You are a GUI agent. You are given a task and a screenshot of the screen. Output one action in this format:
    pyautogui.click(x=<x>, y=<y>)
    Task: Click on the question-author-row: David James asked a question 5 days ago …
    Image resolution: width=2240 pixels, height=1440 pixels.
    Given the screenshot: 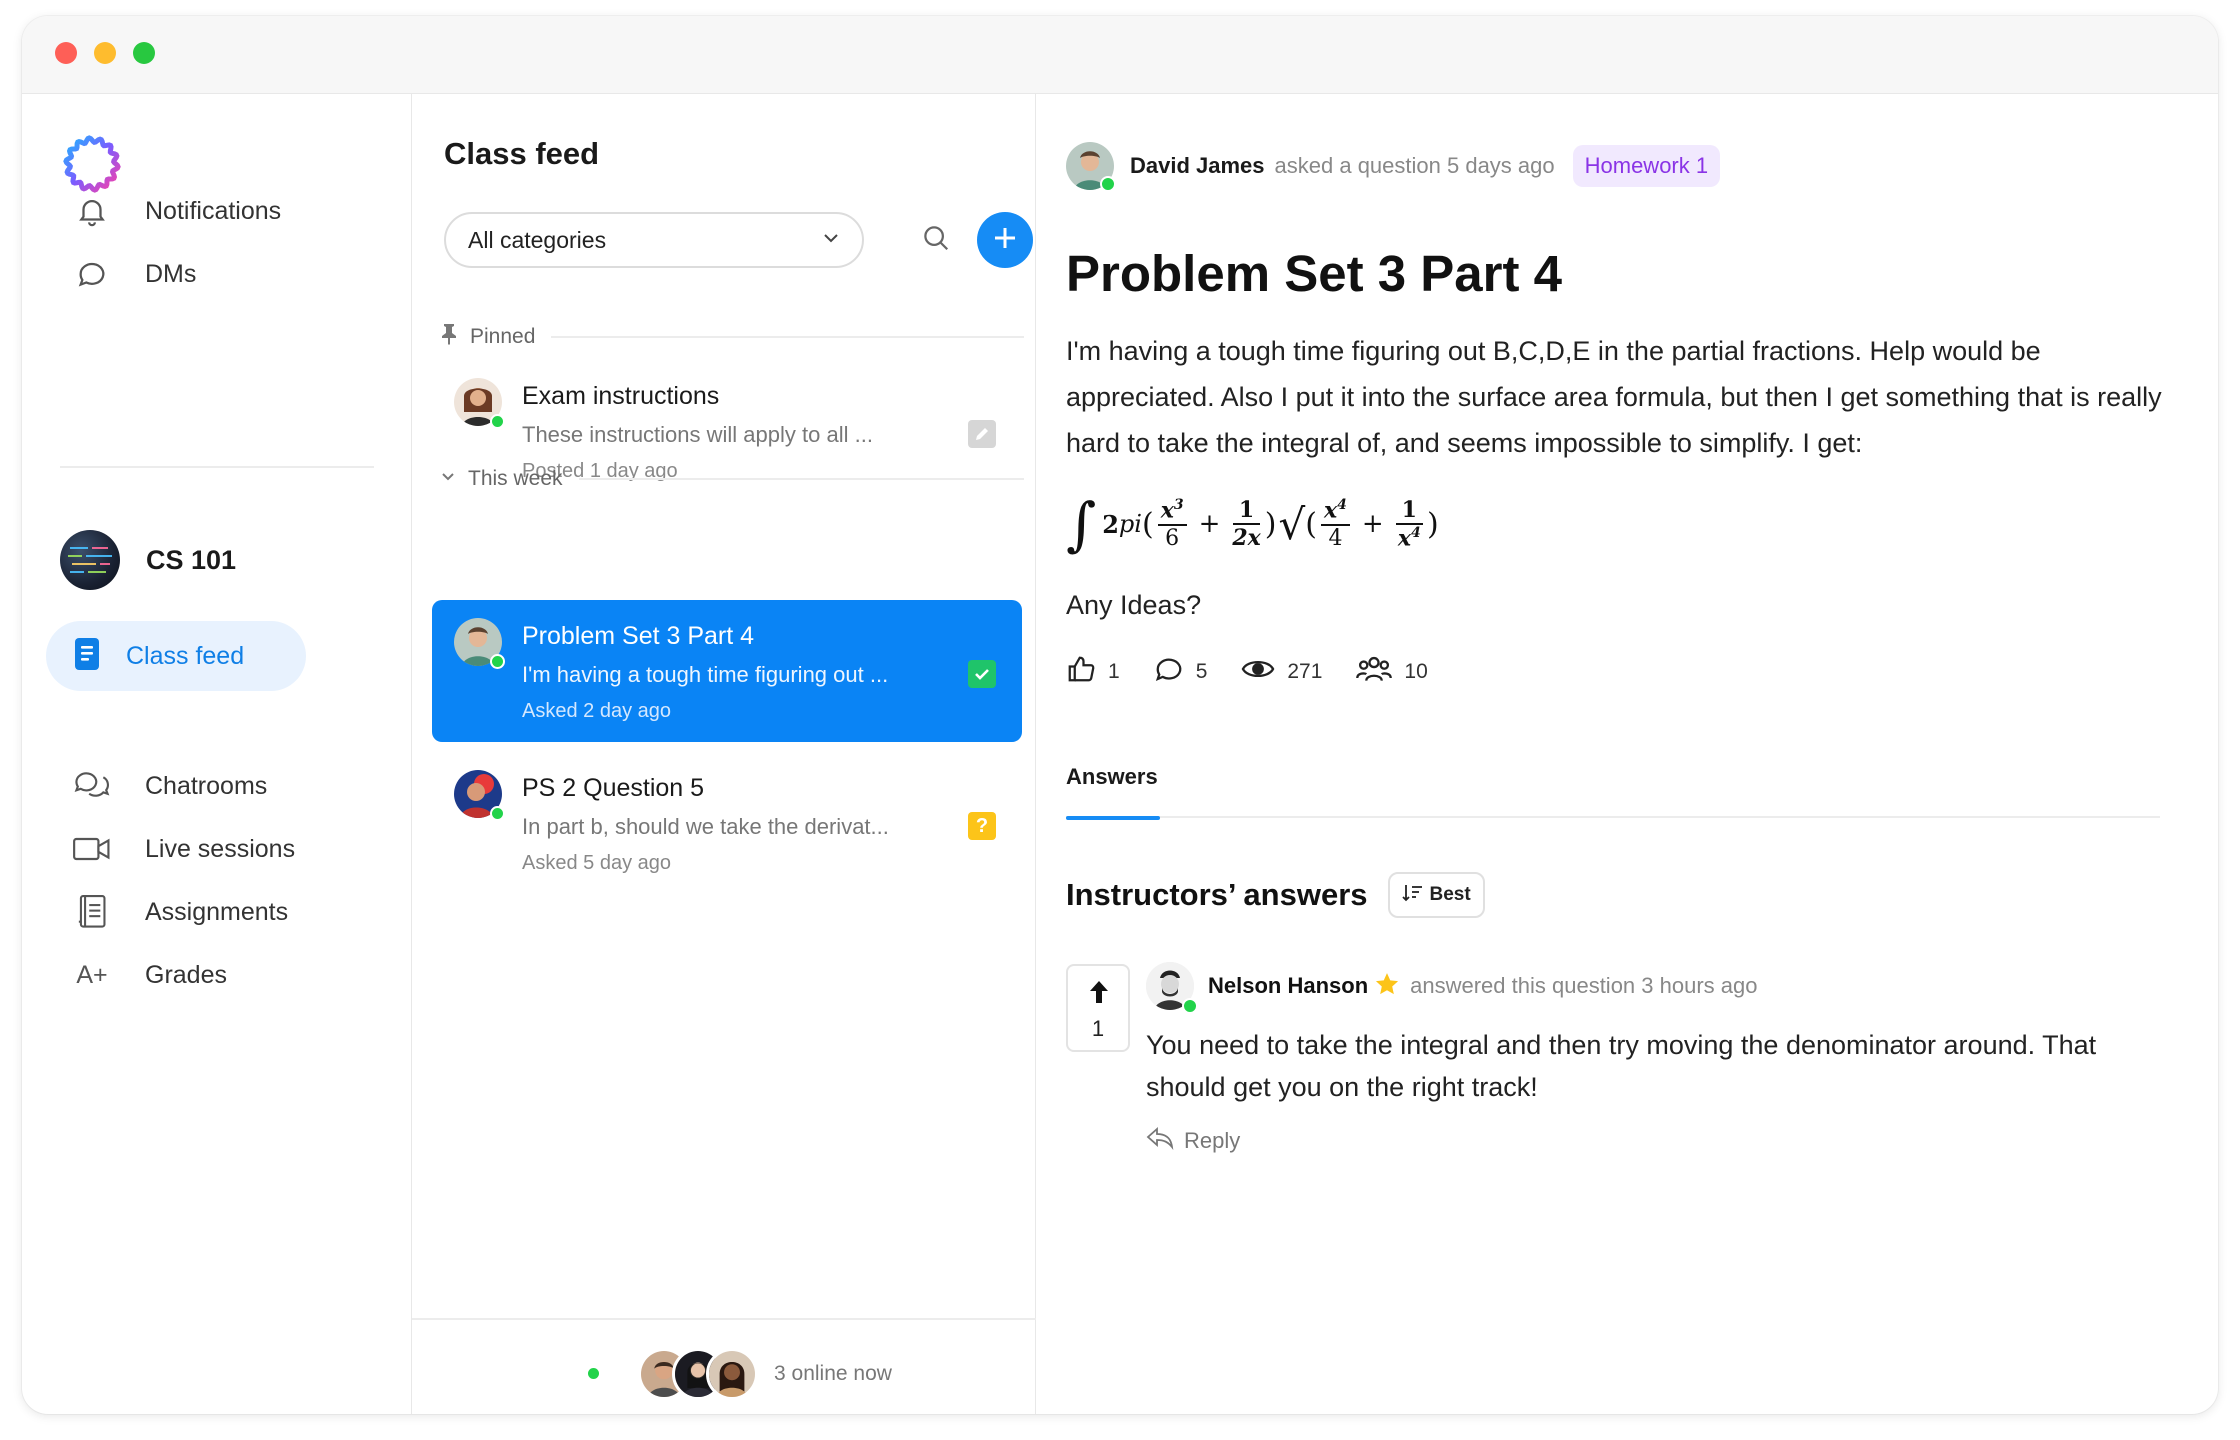 What is the action you would take?
    pyautogui.click(x=1393, y=166)
    